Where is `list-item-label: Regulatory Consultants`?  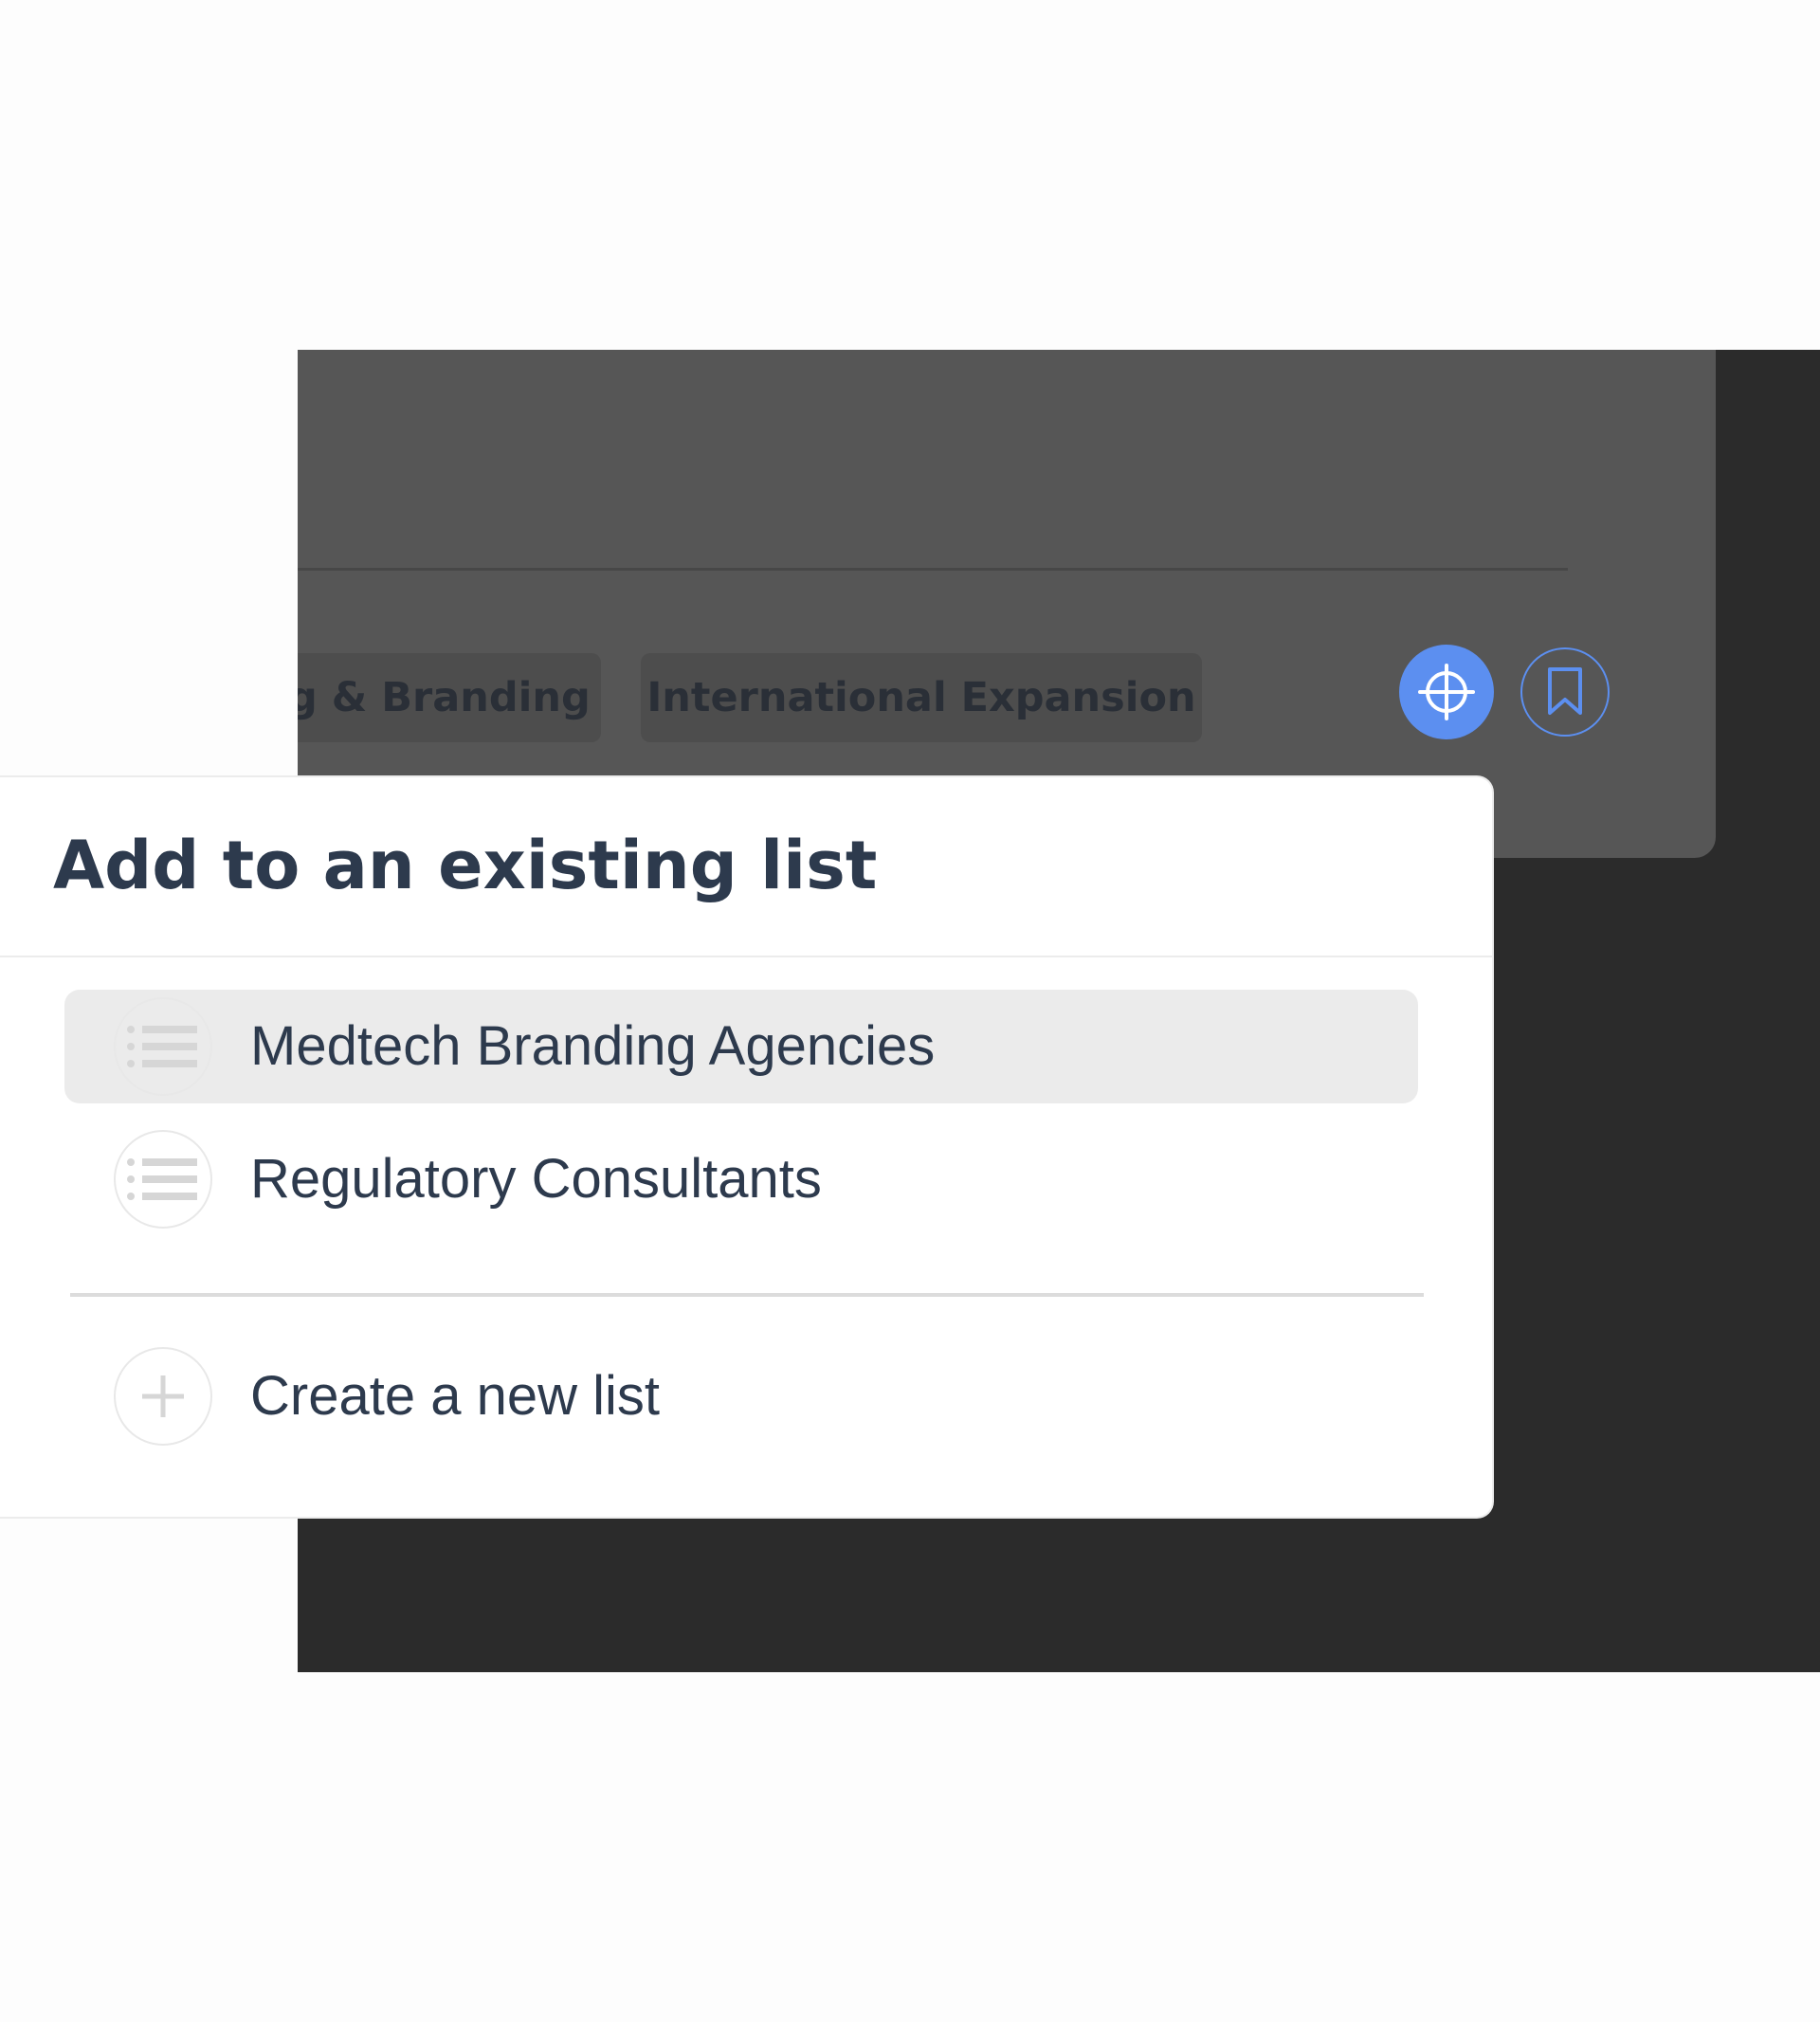 list-item-label: Regulatory Consultants is located at coordinates (536, 1179).